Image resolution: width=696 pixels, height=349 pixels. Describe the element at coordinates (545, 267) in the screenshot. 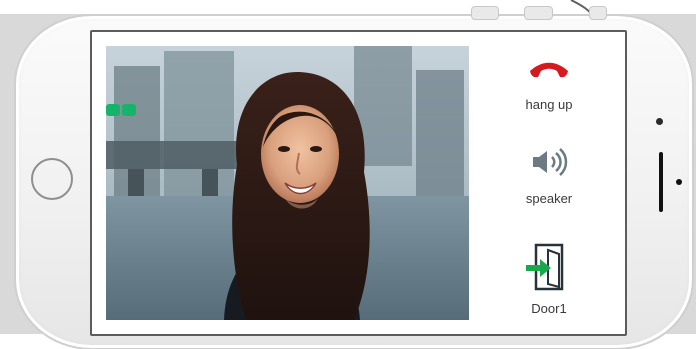

I see `door-exit-icon` at that location.